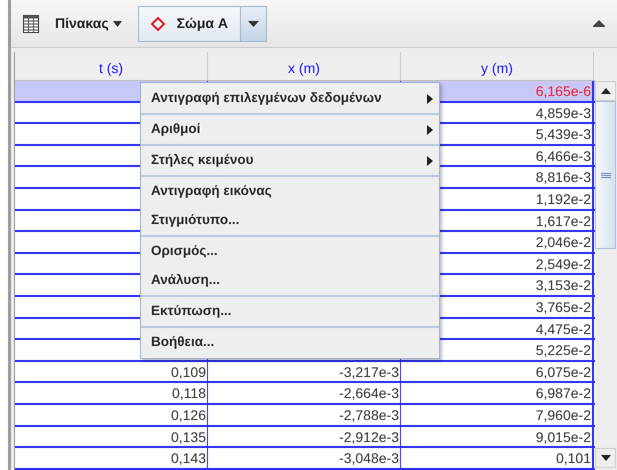 The height and width of the screenshot is (470, 617). What do you see at coordinates (563, 112) in the screenshot?
I see `table-cell: 4,859e-3` at bounding box center [563, 112].